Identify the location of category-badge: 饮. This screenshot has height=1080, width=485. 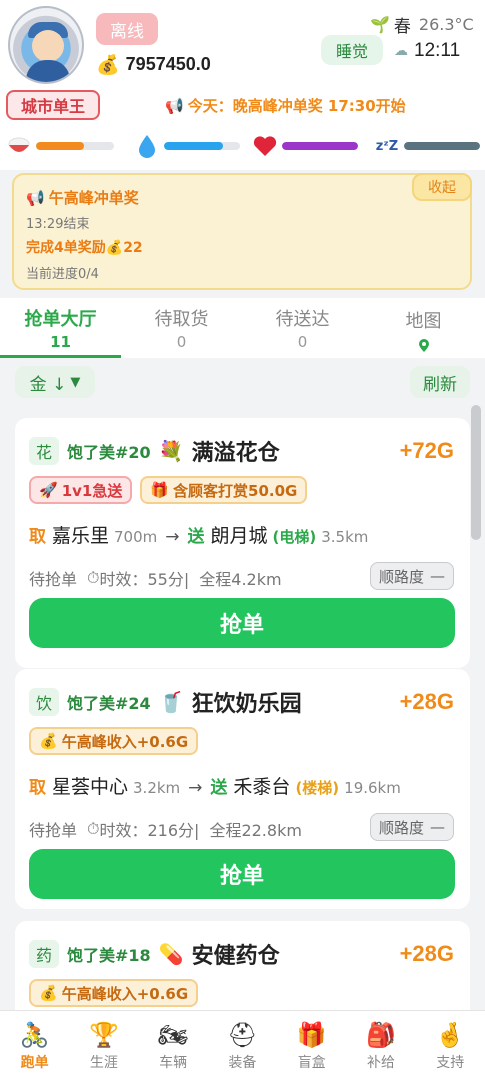
(44, 702).